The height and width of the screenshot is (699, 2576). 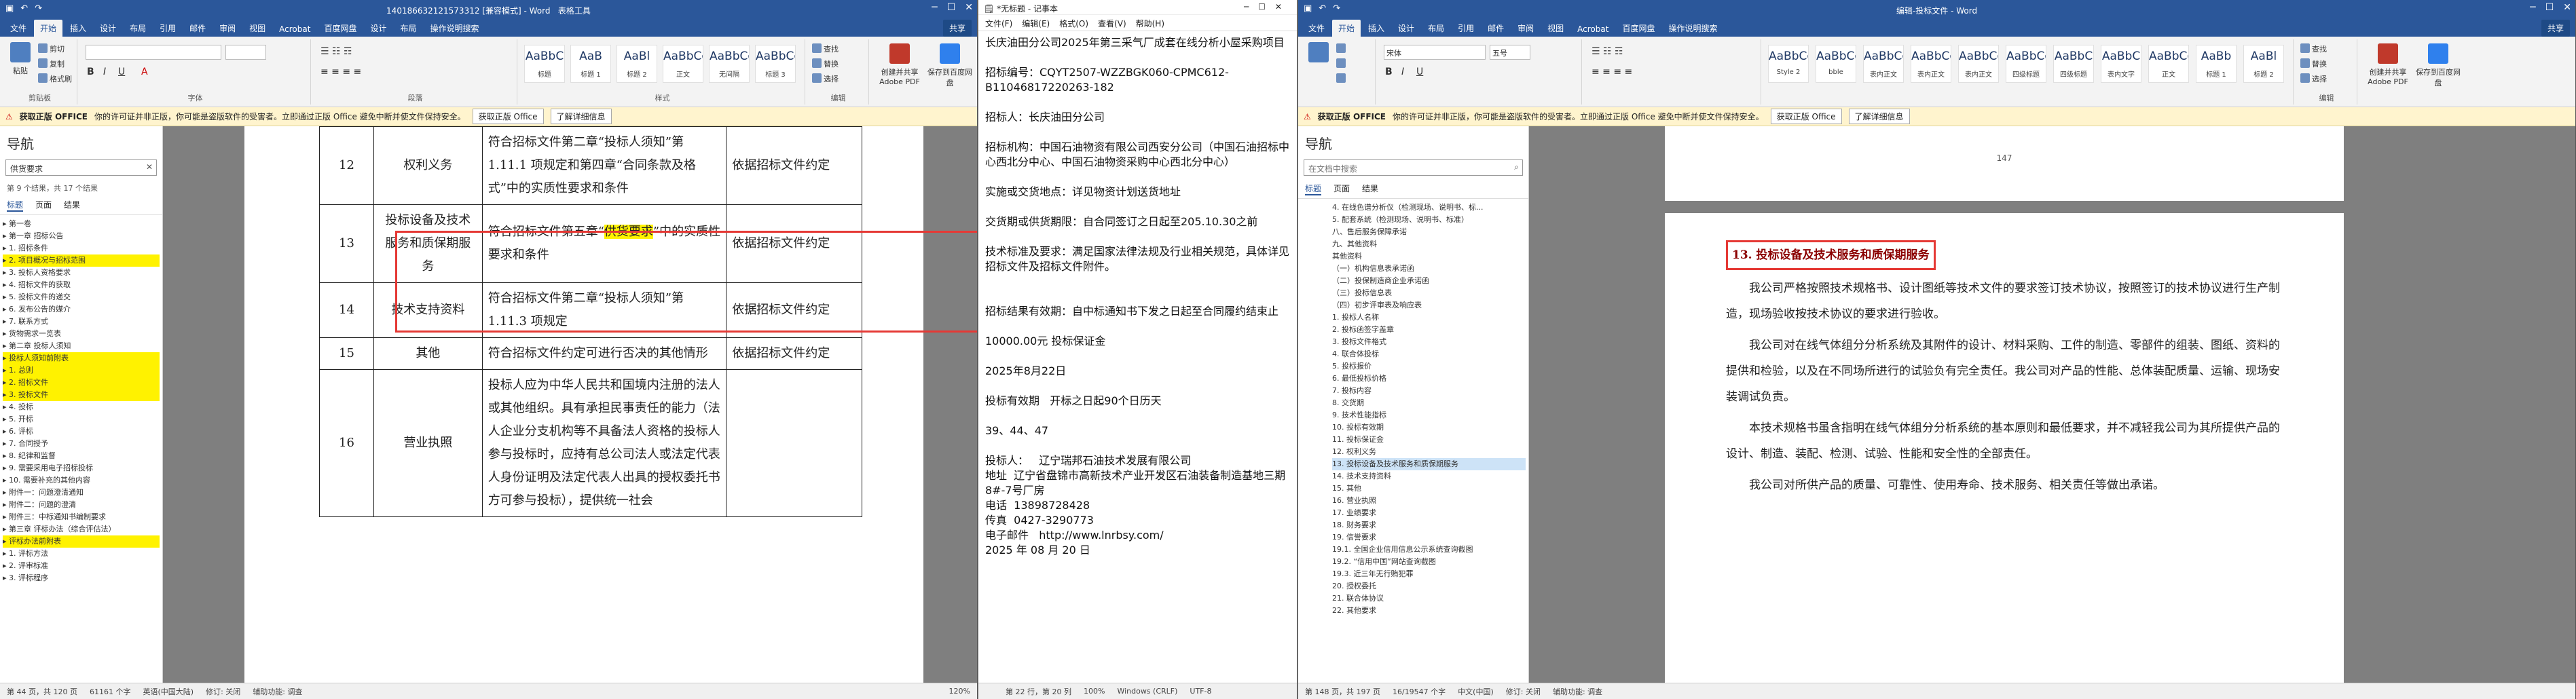 What do you see at coordinates (81, 419) in the screenshot?
I see `nav-item: ▸ 5. 开标` at bounding box center [81, 419].